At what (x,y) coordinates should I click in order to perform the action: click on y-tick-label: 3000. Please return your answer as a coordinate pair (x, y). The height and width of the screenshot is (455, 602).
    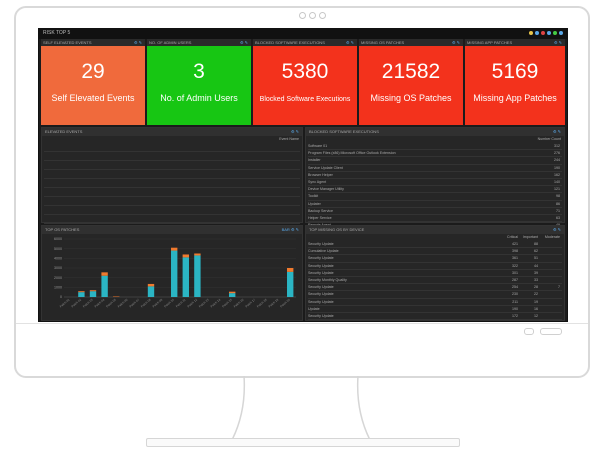
    Looking at the image, I should click on (58, 268).